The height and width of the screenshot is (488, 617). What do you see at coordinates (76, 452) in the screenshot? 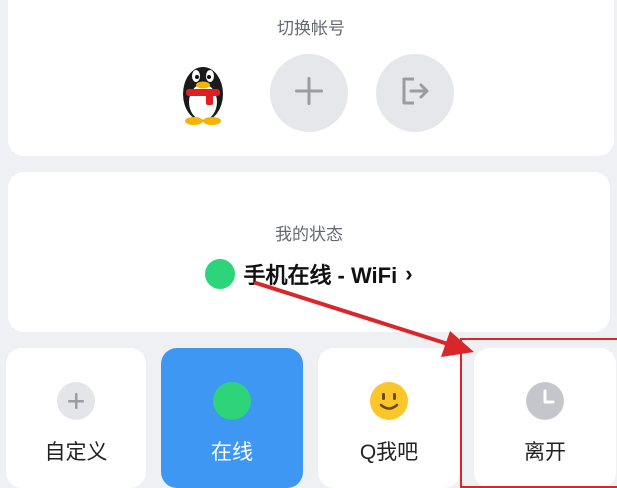
I see `status-tile-label: 自定义` at bounding box center [76, 452].